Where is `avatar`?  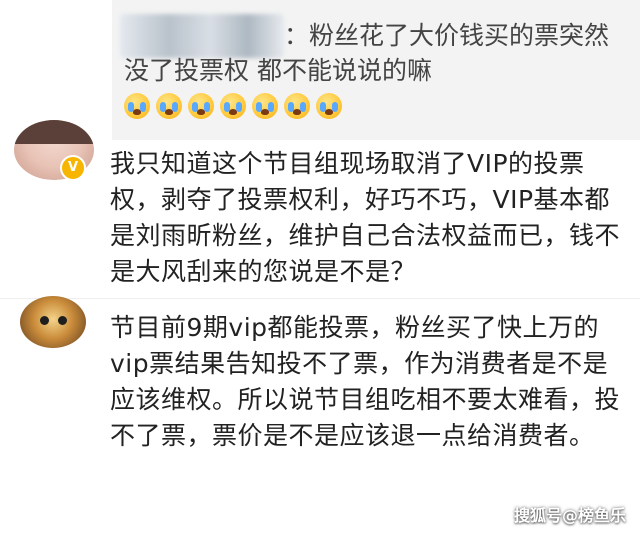
avatar is located at coordinates (53, 322).